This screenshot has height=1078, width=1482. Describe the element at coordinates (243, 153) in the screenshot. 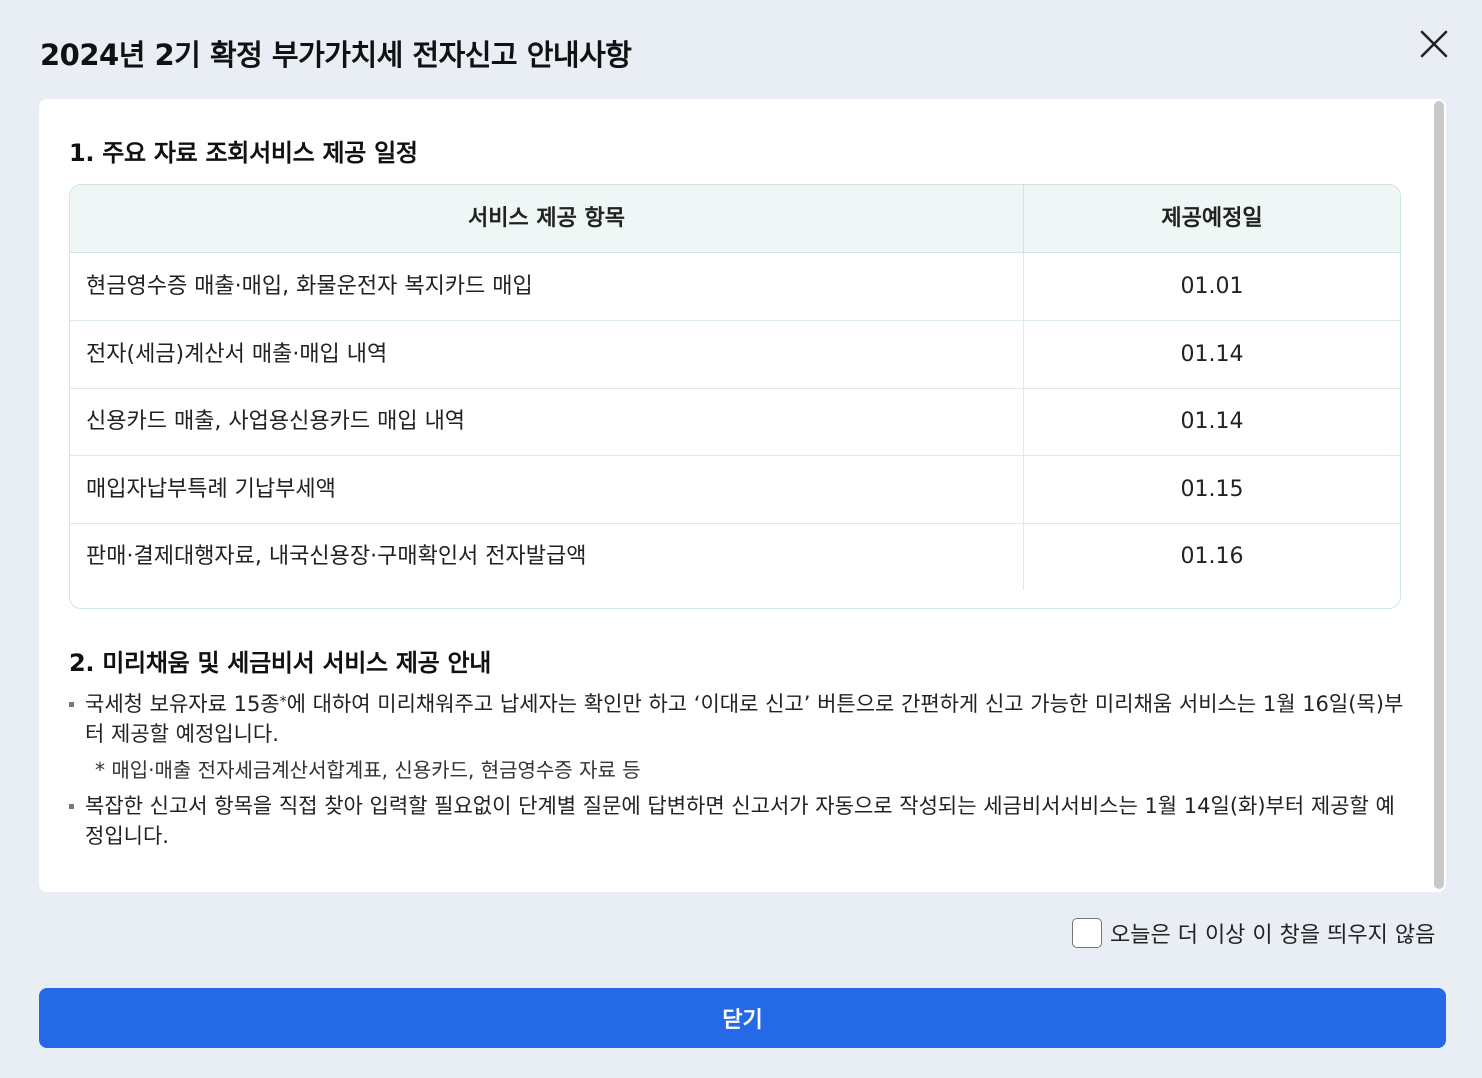

I see `section-title-schedule: 1. 주요 자료 조회서비스 제공 일정` at that location.